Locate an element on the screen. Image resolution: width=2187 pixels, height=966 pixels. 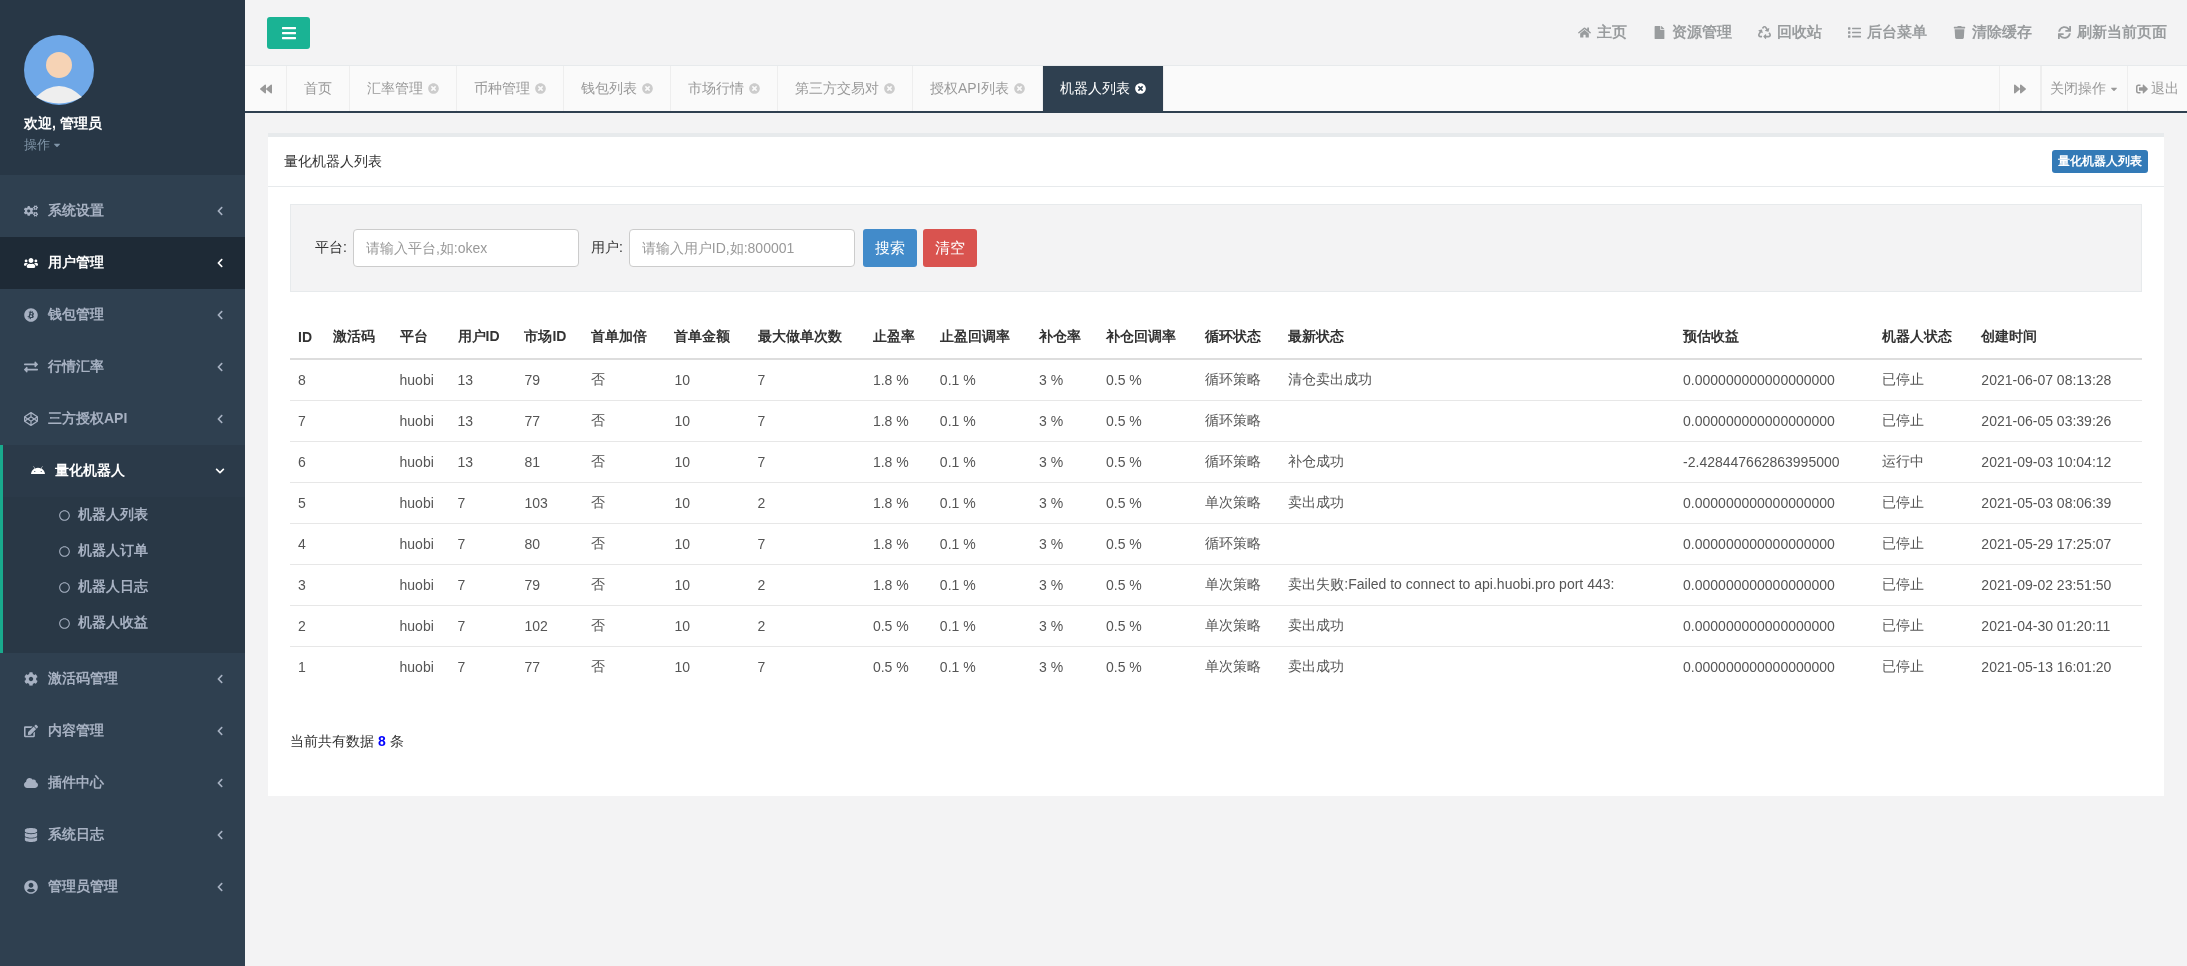
sidebar-item: 量化机器人 is located at coordinates (122, 471).